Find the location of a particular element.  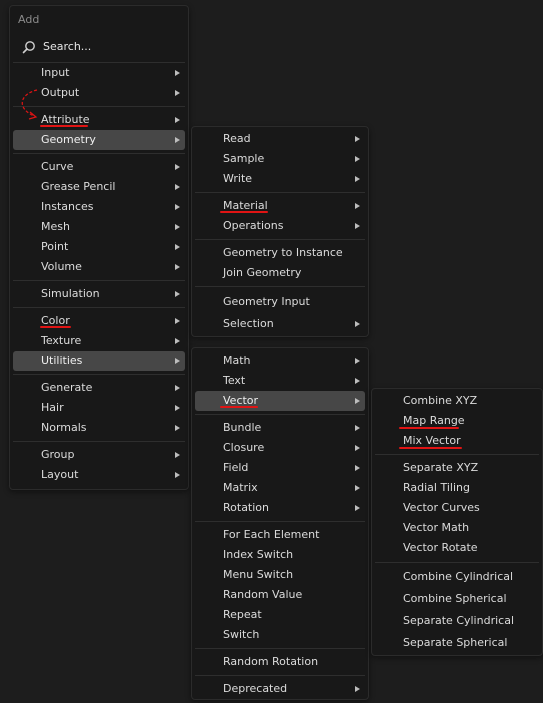

menu-item-menu-switch: Menu Switch is located at coordinates (280, 575).